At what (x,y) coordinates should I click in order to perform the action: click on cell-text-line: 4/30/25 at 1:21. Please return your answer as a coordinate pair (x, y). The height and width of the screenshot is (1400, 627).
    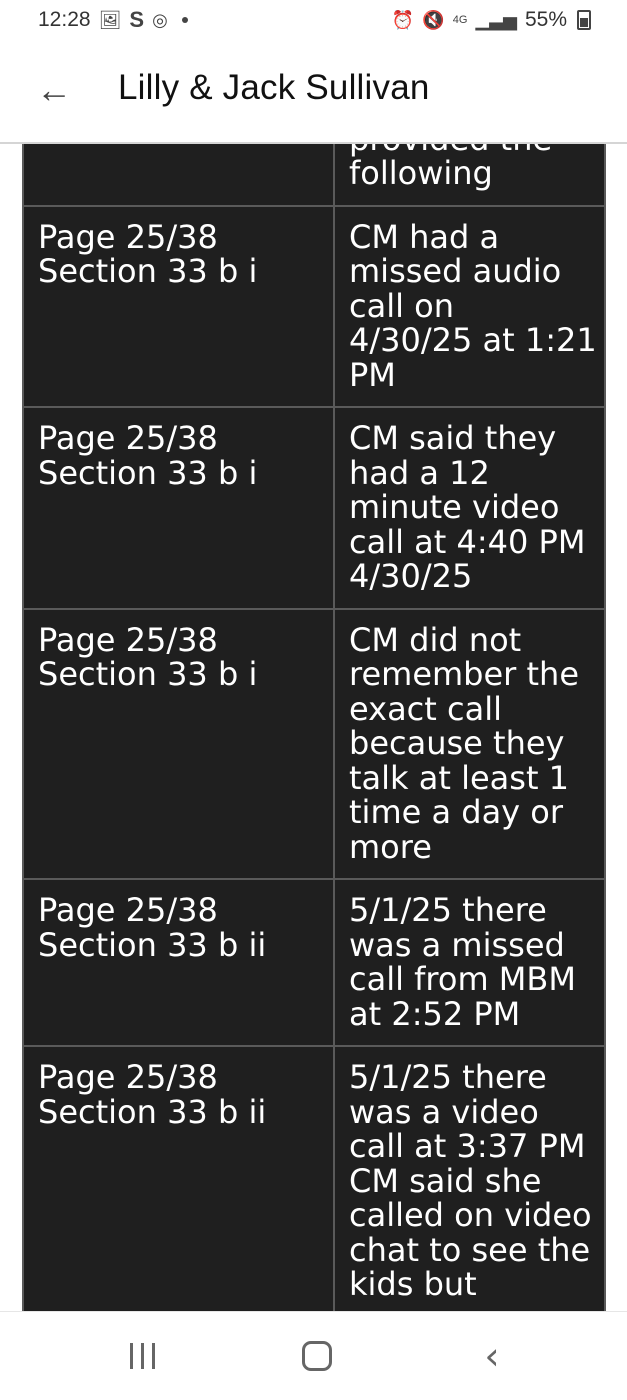
    Looking at the image, I should click on (473, 340).